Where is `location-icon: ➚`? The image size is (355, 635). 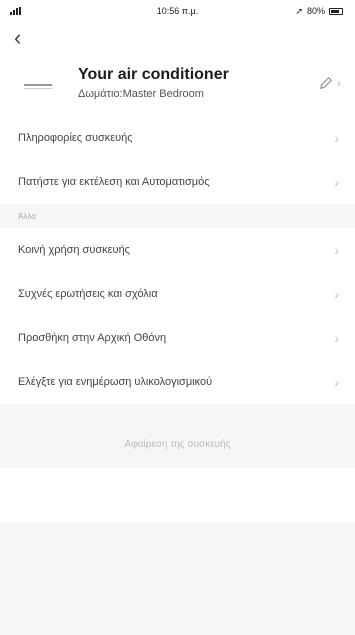
location-icon: ➚ is located at coordinates (299, 10).